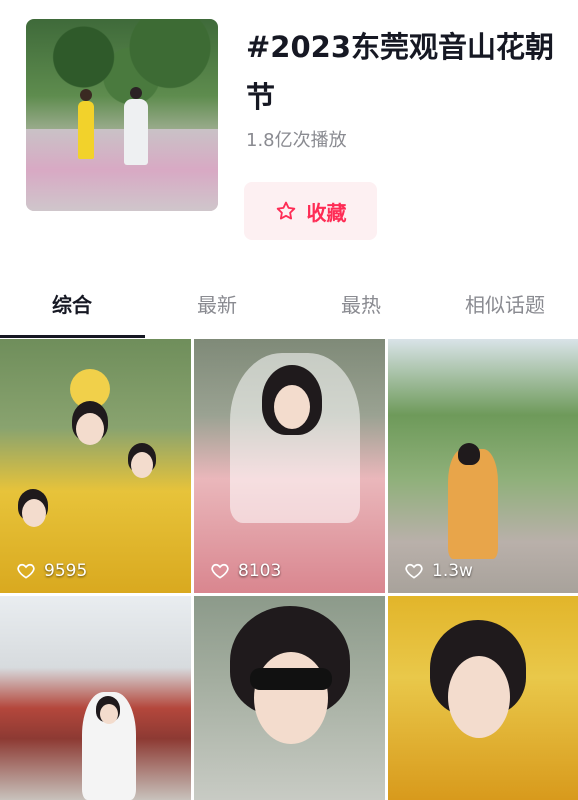  I want to click on like-count-value: 8103, so click(260, 571).